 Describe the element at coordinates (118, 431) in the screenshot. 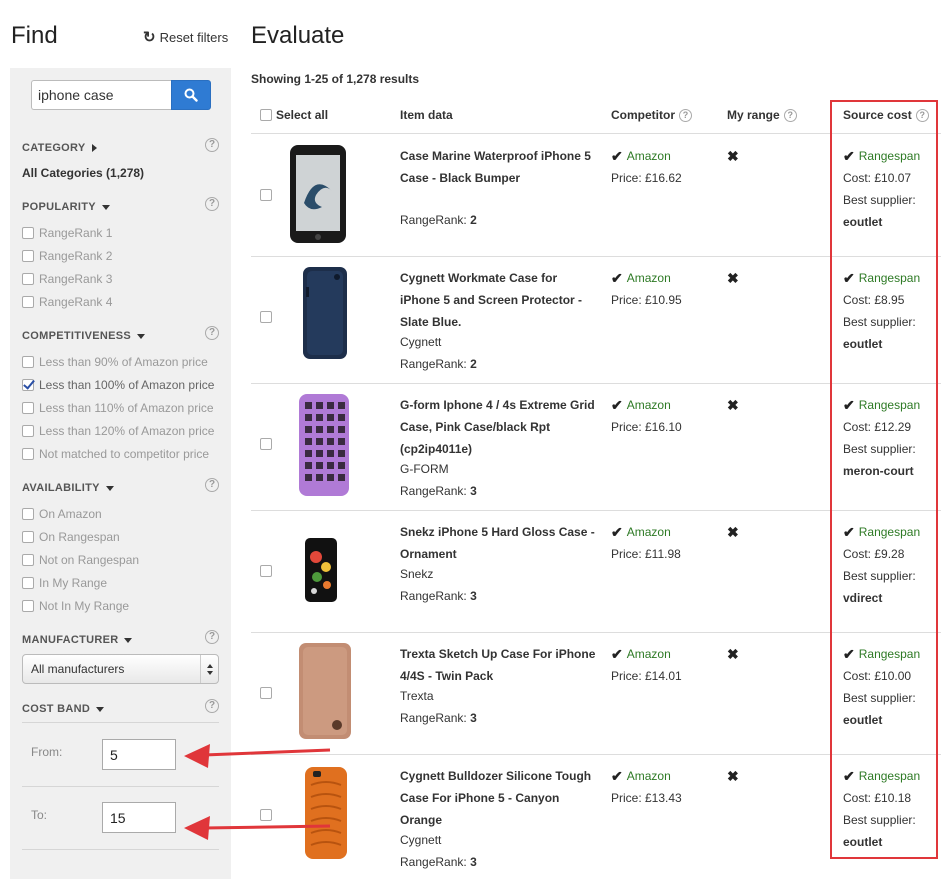

I see `competitiveness-option: Less than 120% of Amazon price` at that location.